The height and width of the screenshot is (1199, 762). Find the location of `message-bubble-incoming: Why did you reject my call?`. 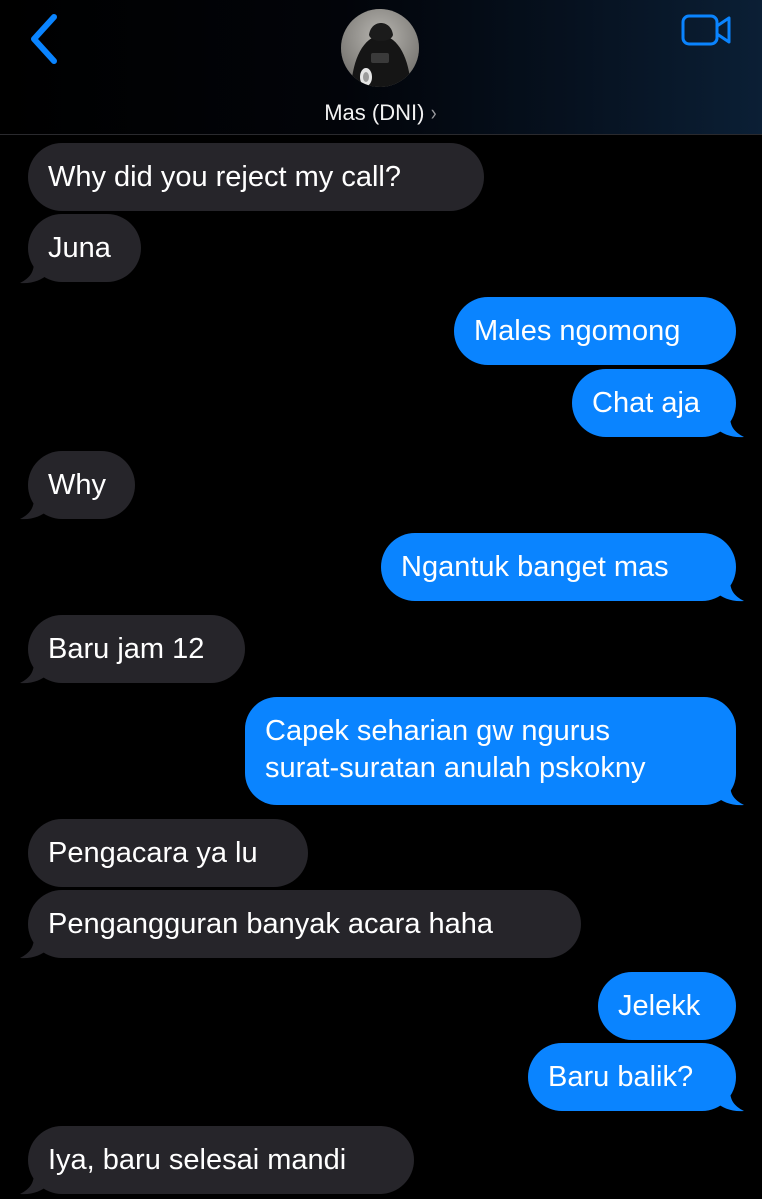

message-bubble-incoming: Why did you reject my call? is located at coordinates (256, 177).